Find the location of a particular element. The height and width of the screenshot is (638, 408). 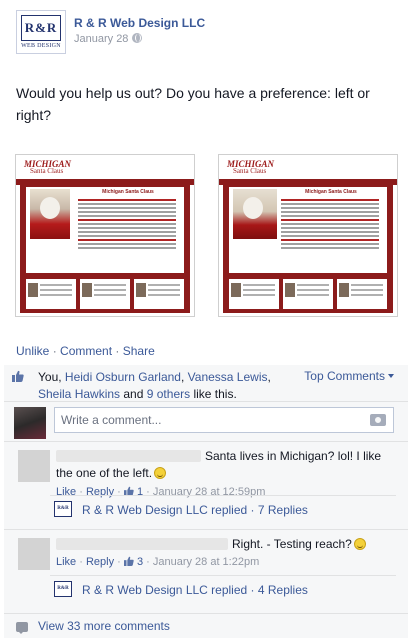

comment-like-link: Like is located at coordinates (66, 562).